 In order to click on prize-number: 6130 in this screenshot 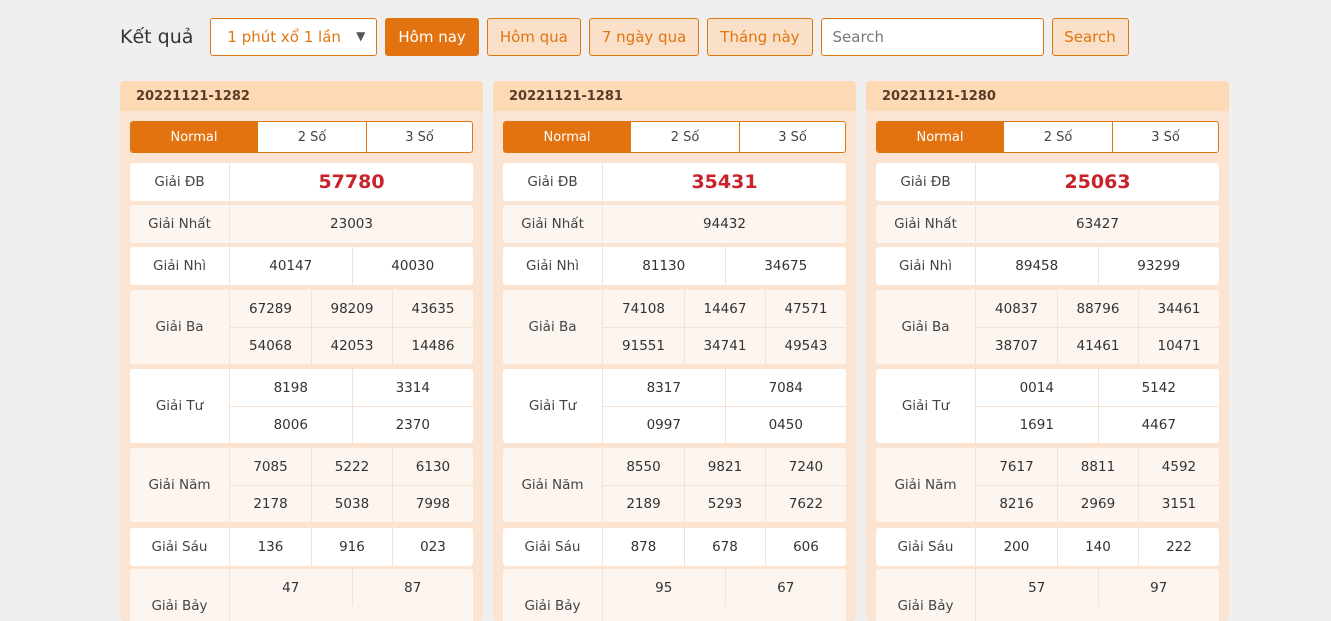, I will do `click(432, 466)`.